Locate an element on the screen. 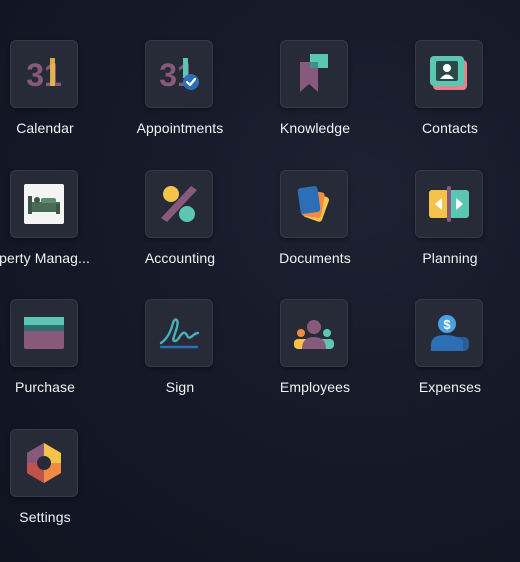 This screenshot has width=520, height=562. app-label-sign: Sign is located at coordinates (180, 387).